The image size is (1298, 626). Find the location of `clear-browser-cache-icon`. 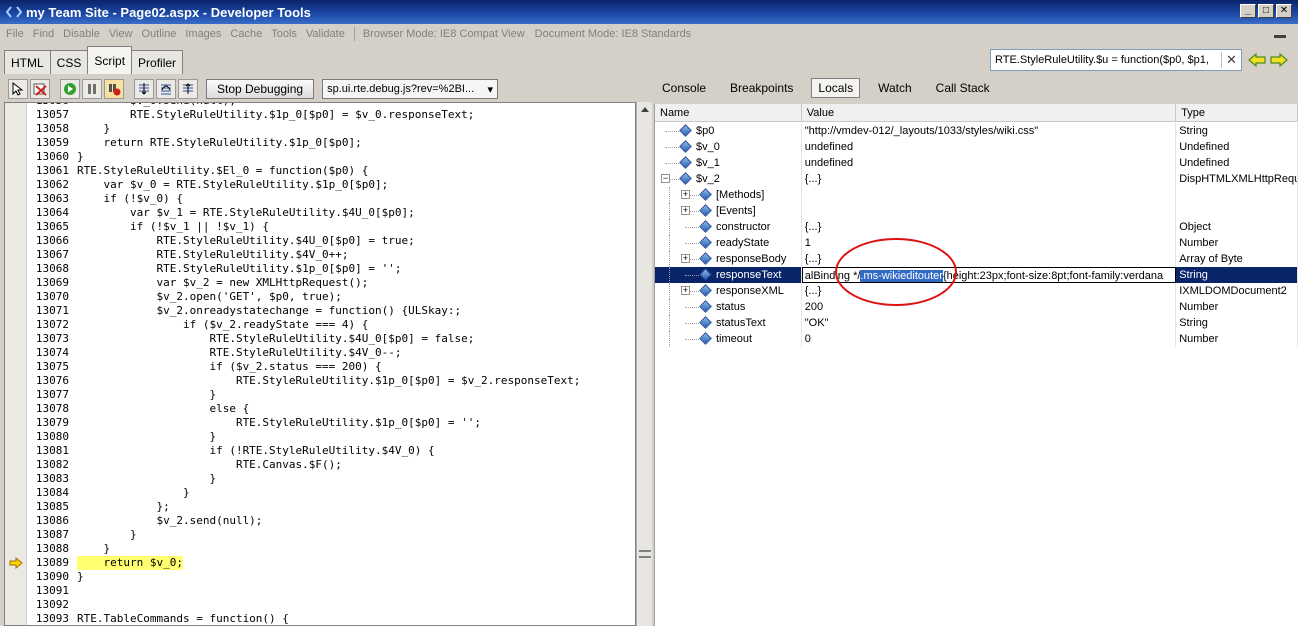

clear-browser-cache-icon is located at coordinates (40, 89).